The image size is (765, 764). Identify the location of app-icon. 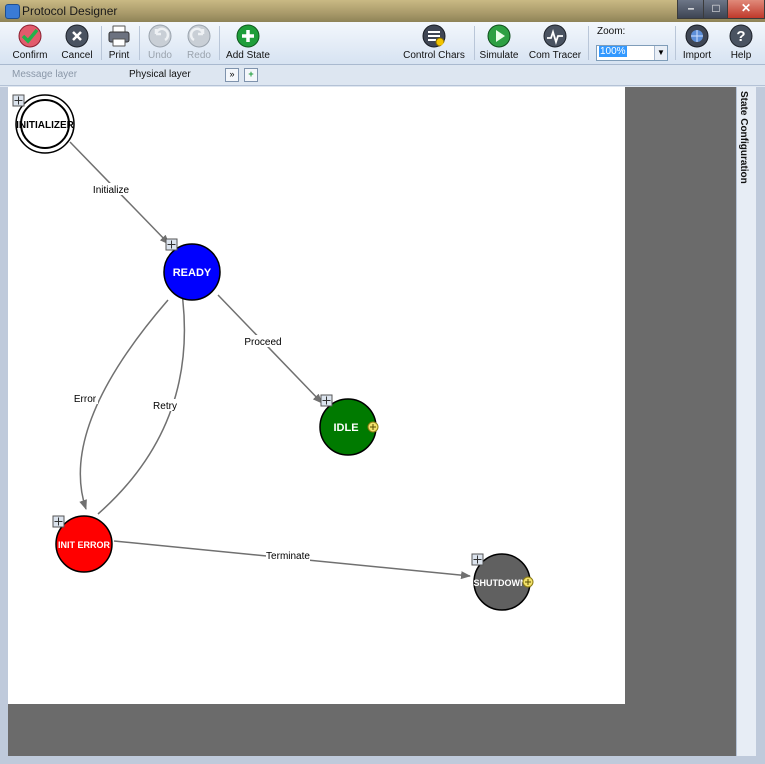
(12, 11).